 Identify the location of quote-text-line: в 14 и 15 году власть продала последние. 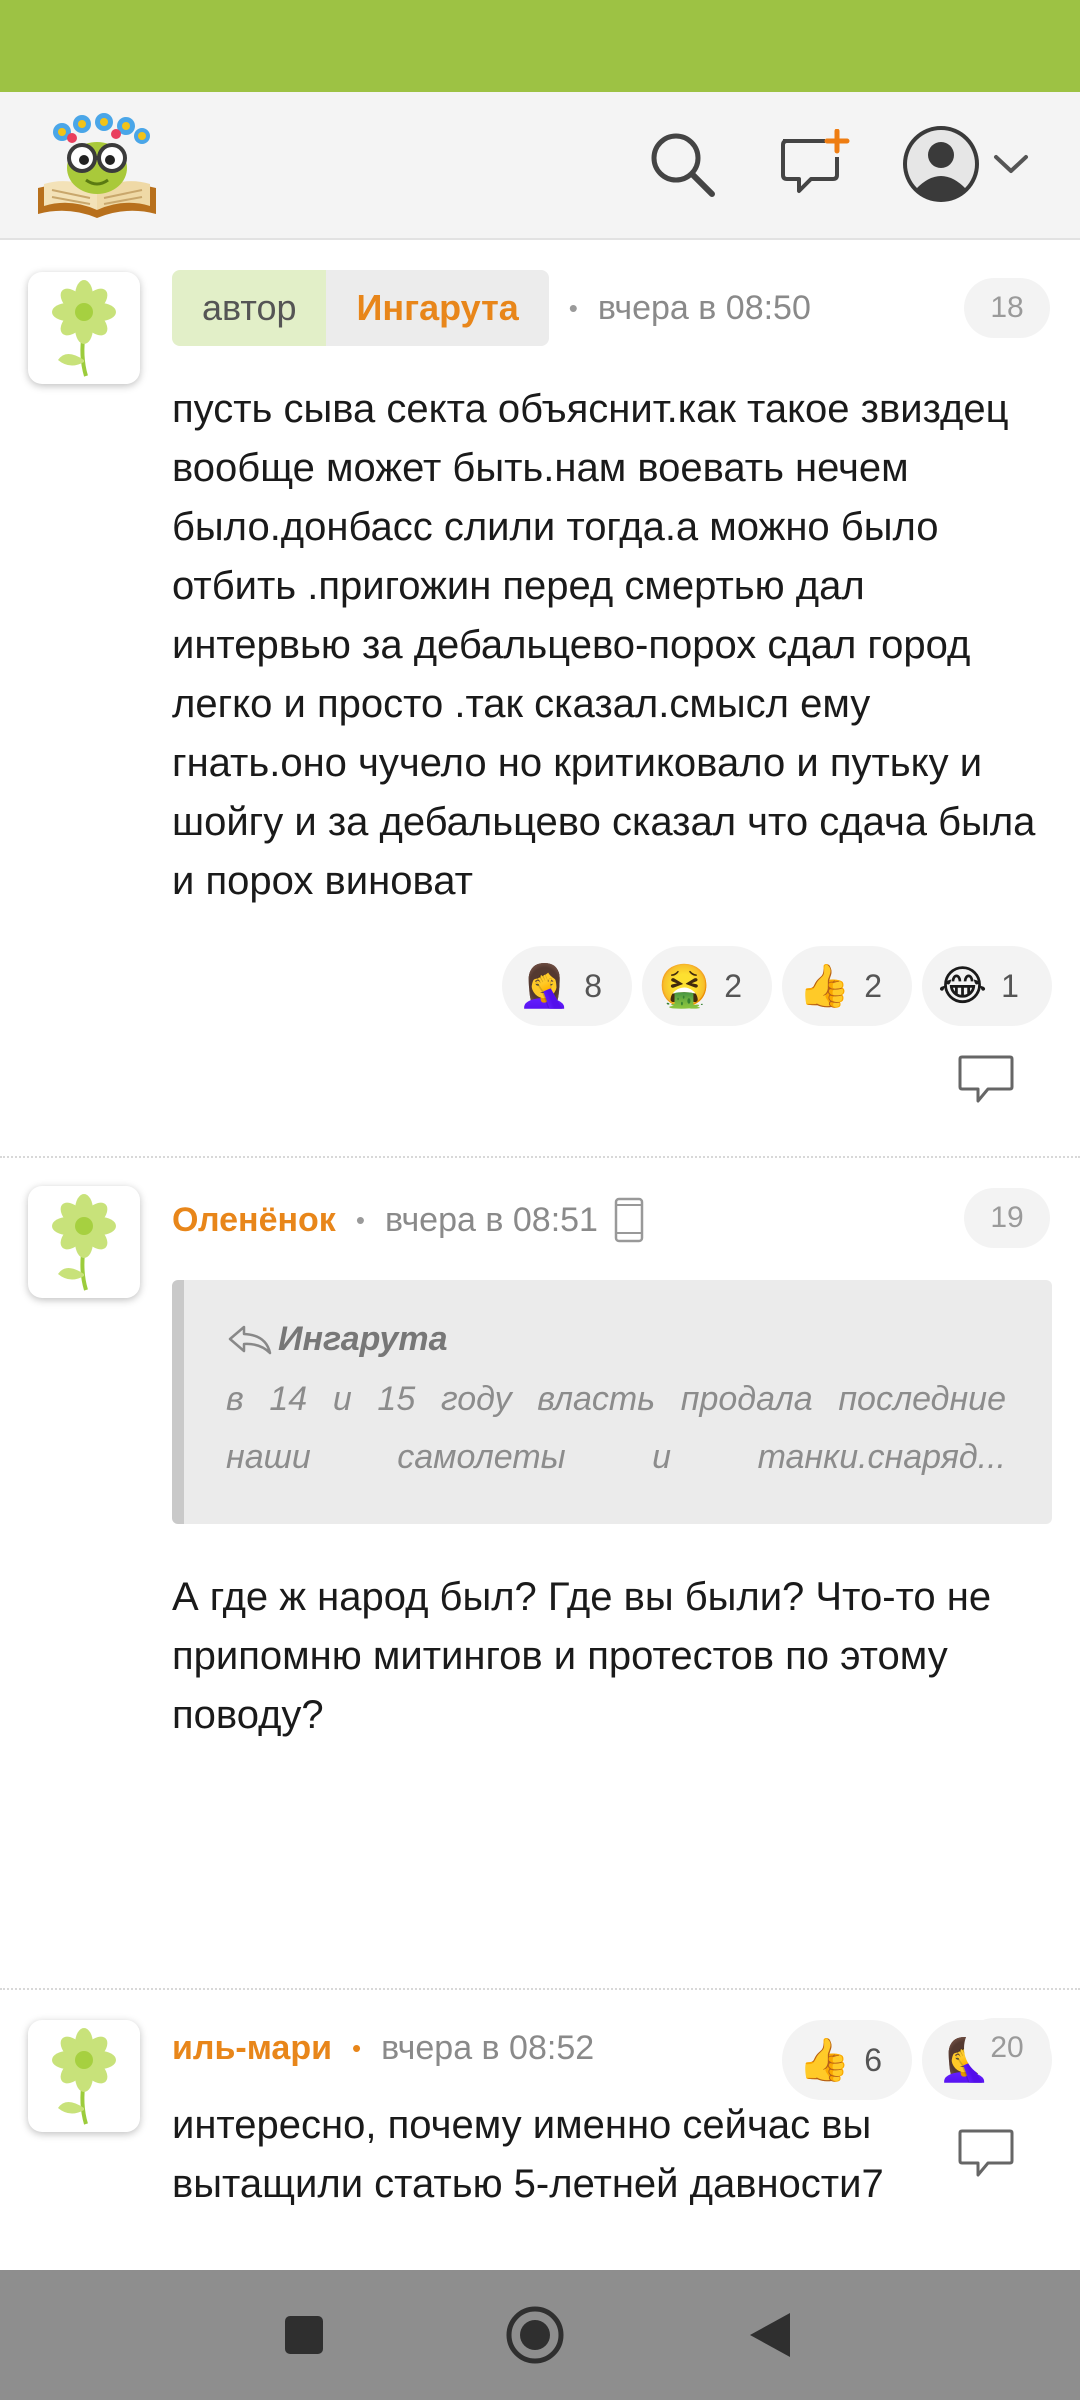
(616, 1399).